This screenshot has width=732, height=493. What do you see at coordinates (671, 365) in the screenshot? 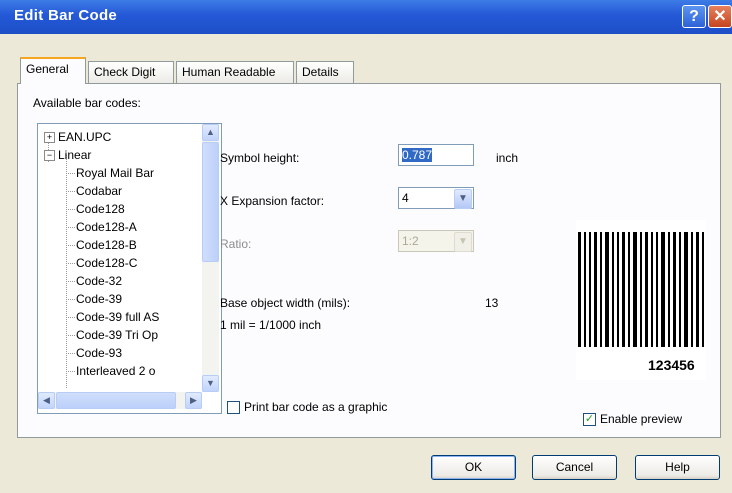
I see `barcode-human-readable: 123456` at bounding box center [671, 365].